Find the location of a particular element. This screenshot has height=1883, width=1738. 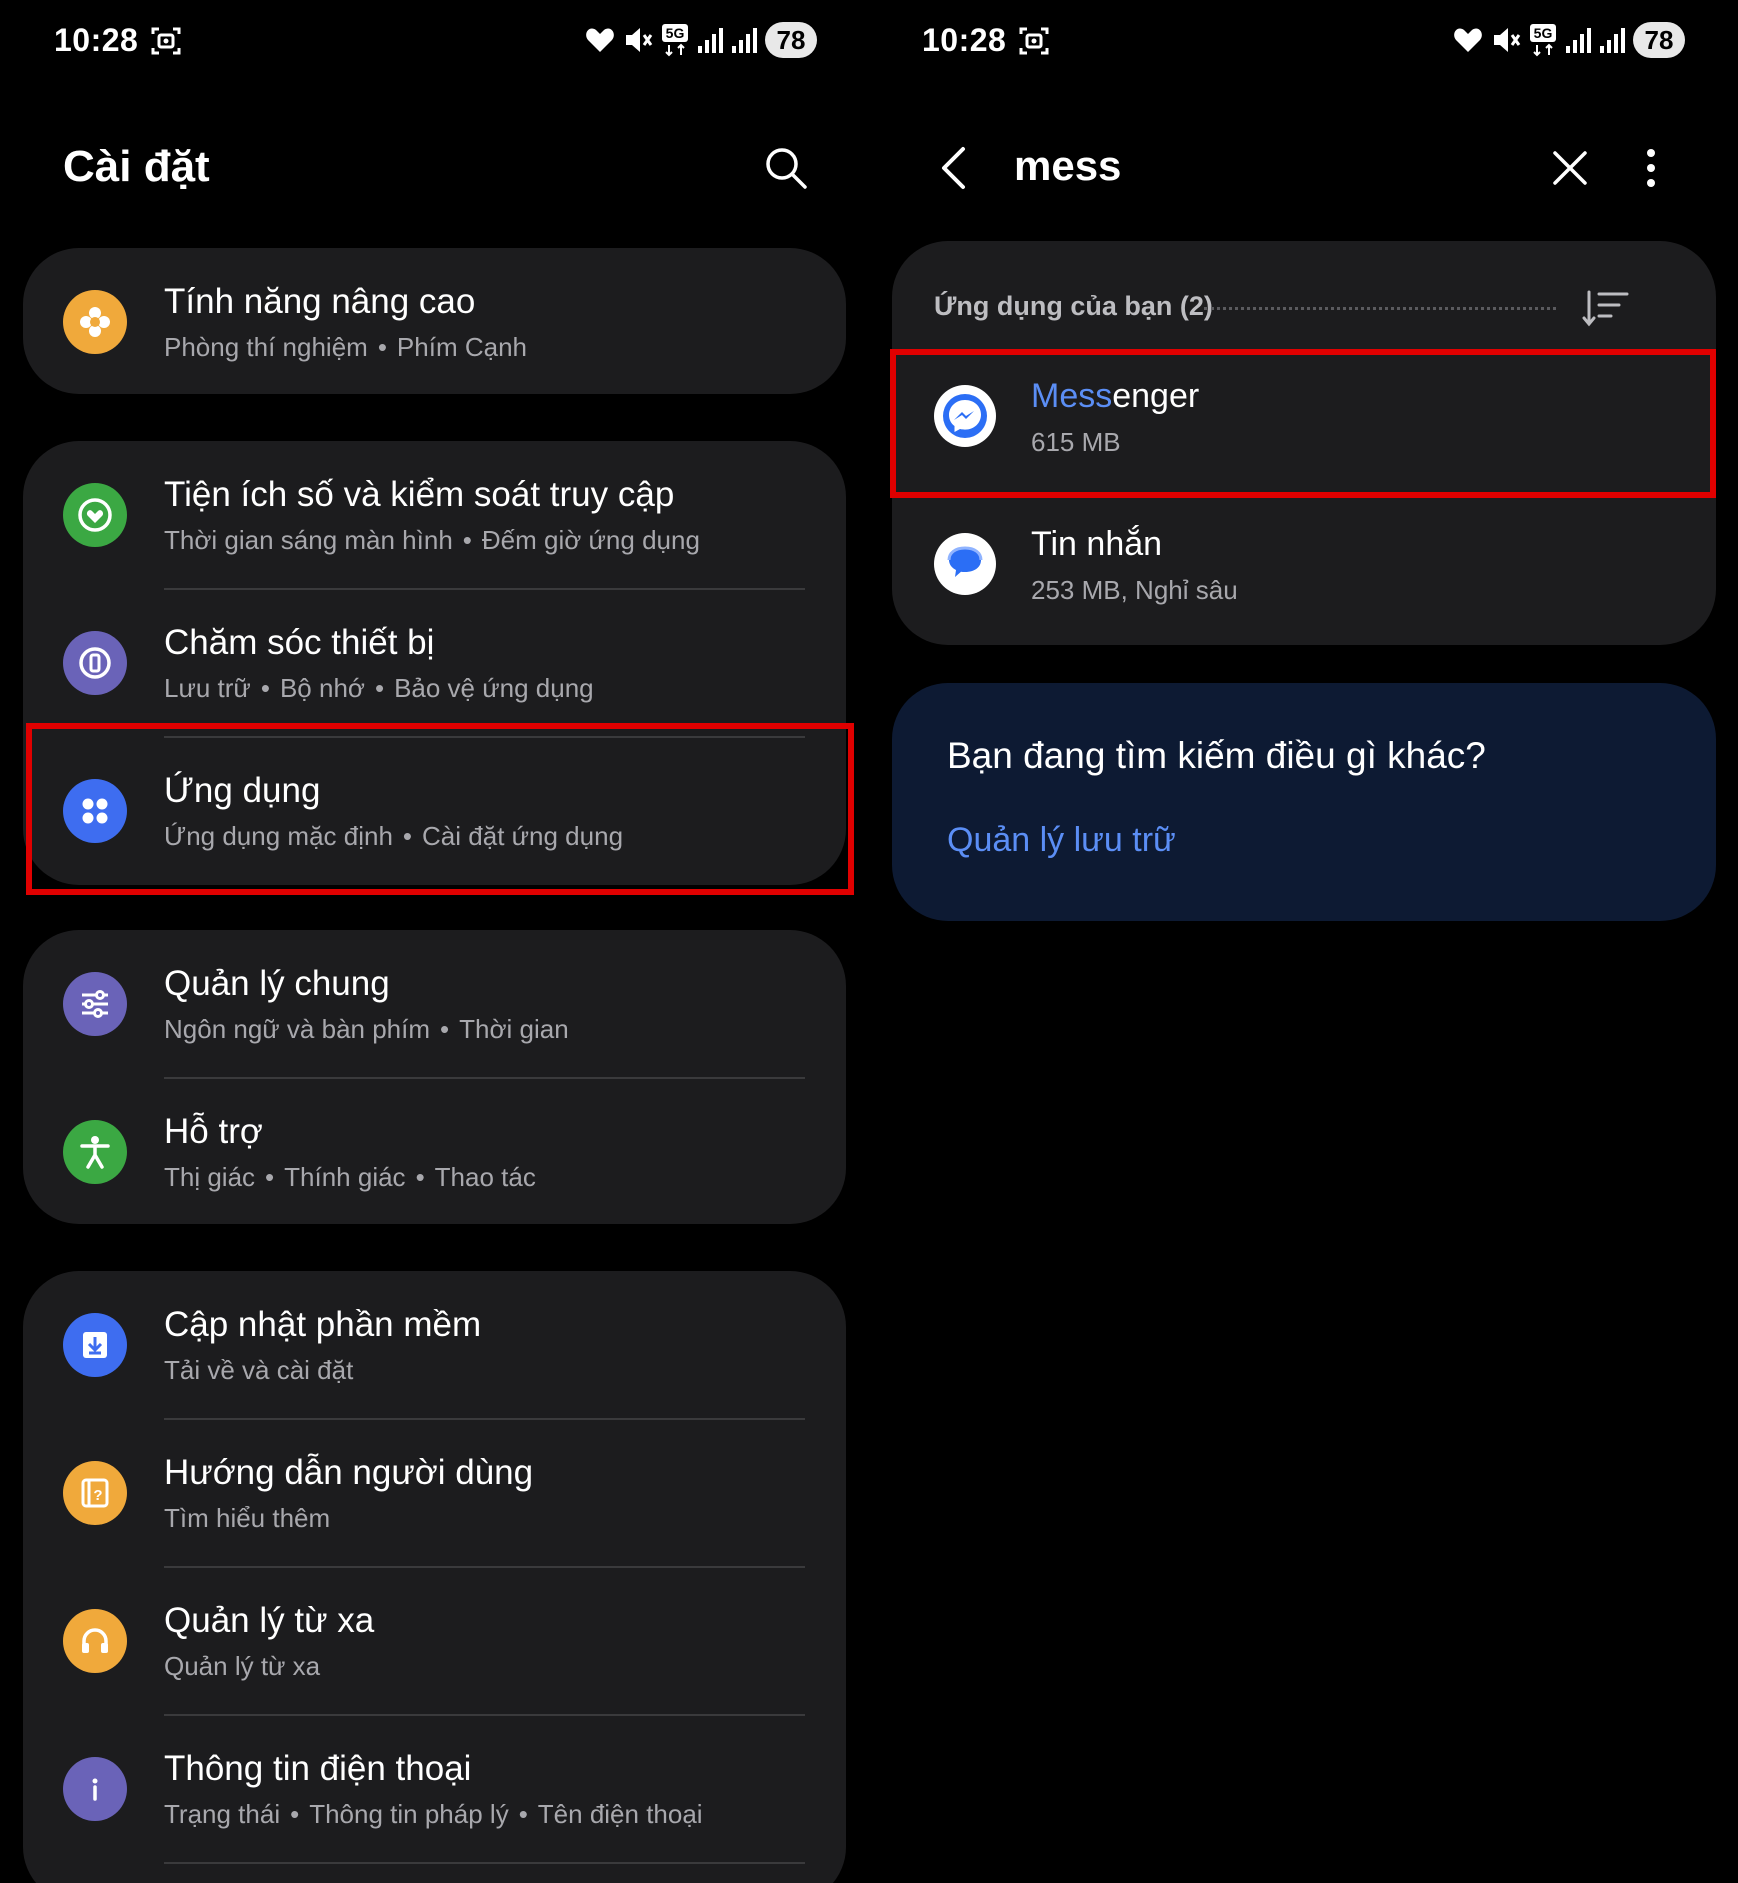

search-input: mess is located at coordinates (1067, 166).